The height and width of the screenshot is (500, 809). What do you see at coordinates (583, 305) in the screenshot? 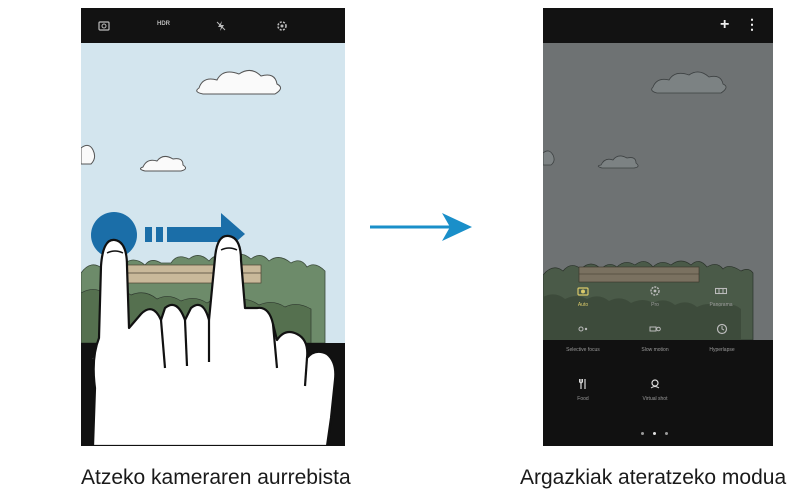
I see `mode-label-auto: Auto` at bounding box center [583, 305].